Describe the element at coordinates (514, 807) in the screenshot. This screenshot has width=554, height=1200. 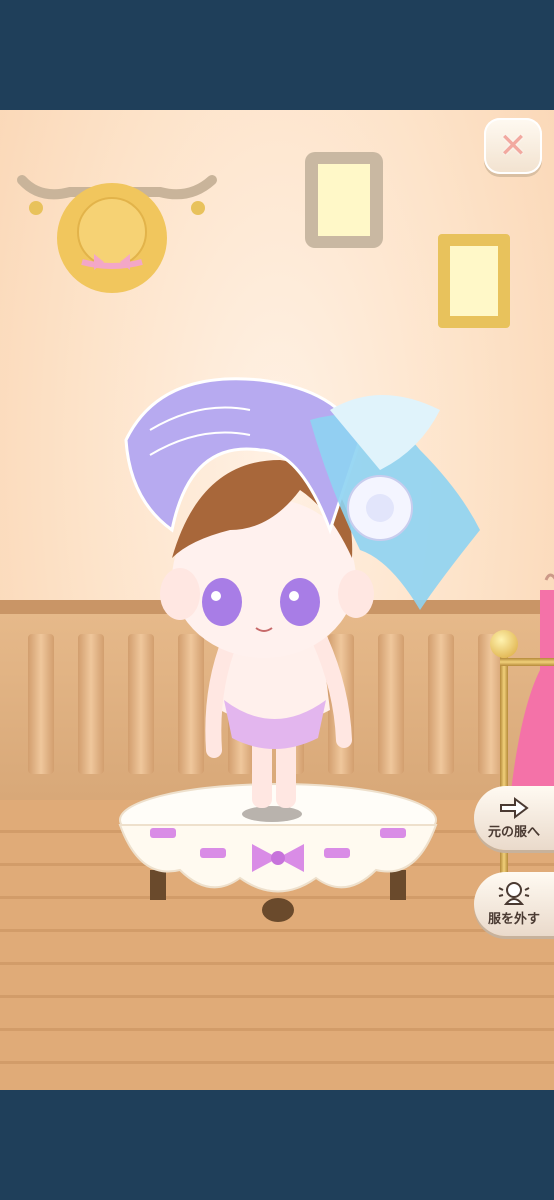
I see `arrow-right-icon` at that location.